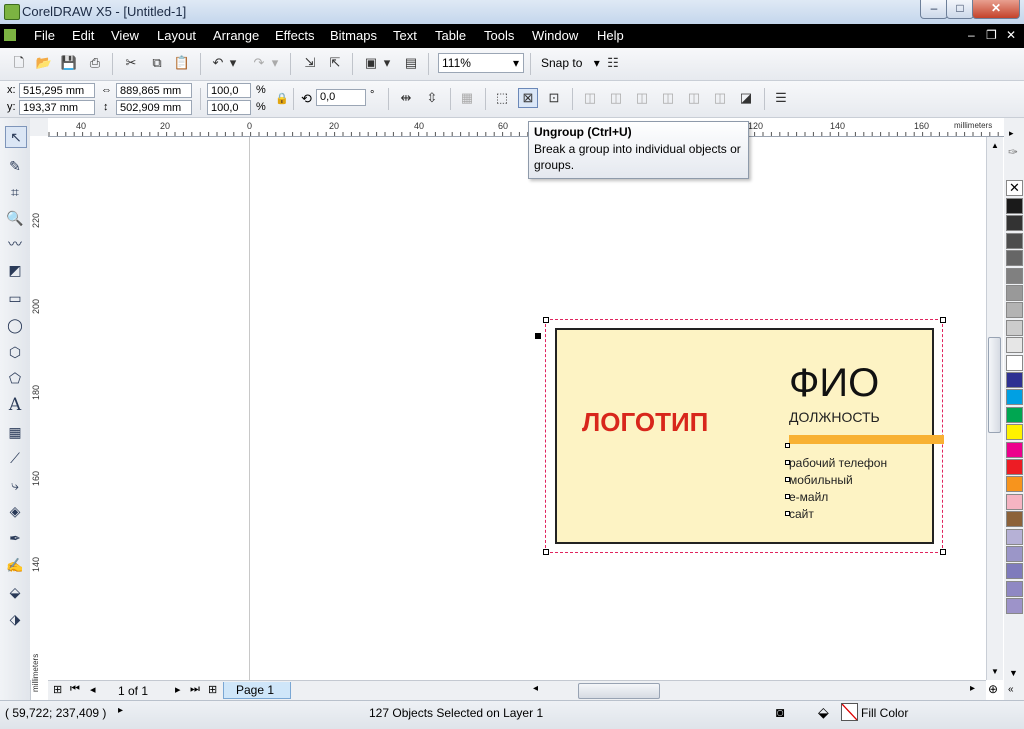 The width and height of the screenshot is (1024, 729). I want to click on group-icon: ⬚, so click(502, 98).